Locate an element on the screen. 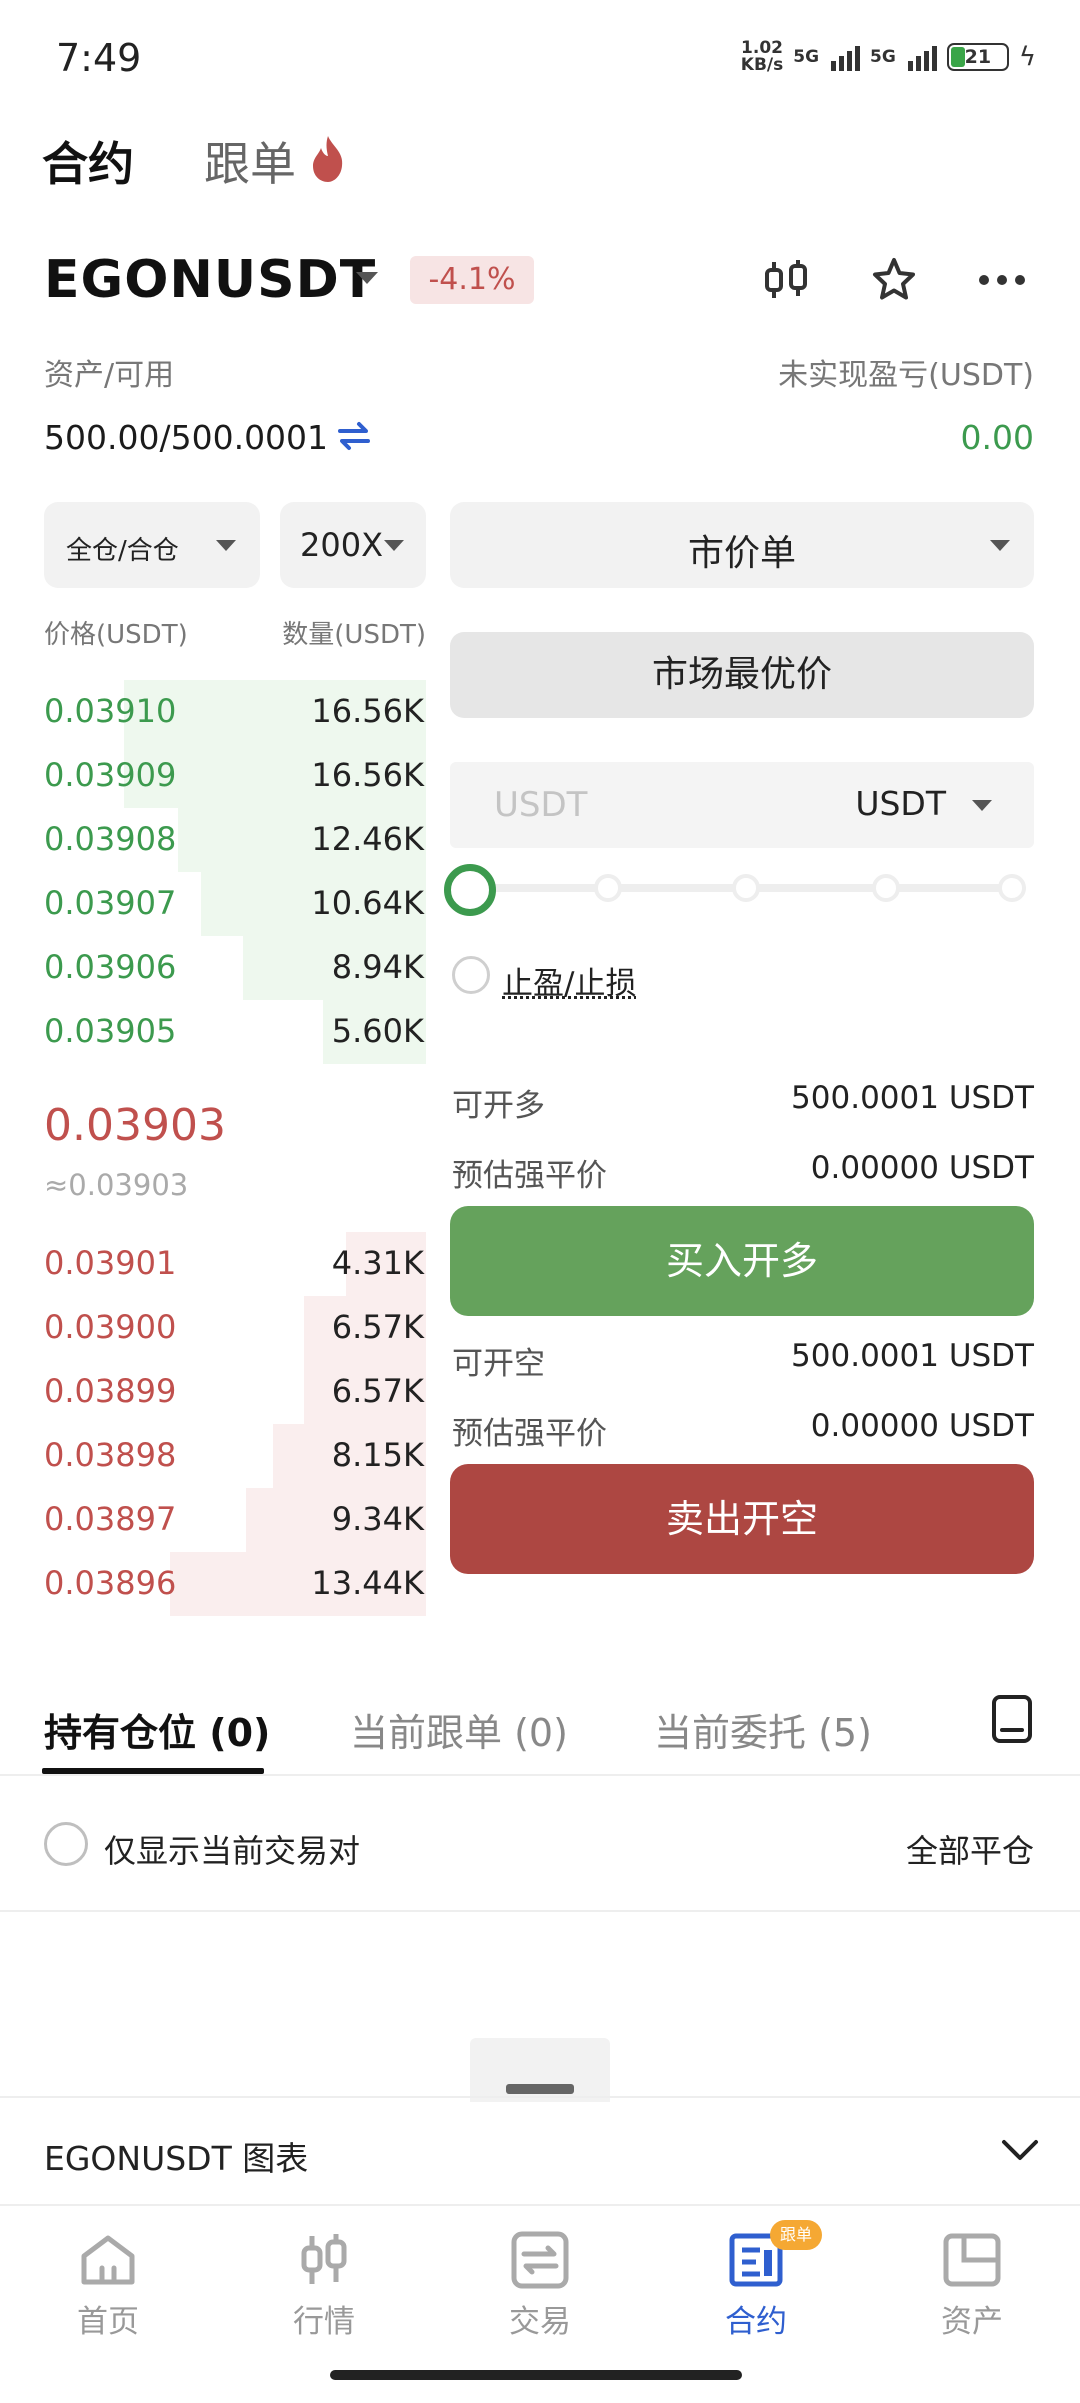  candlestick-icon is located at coordinates (786, 280).